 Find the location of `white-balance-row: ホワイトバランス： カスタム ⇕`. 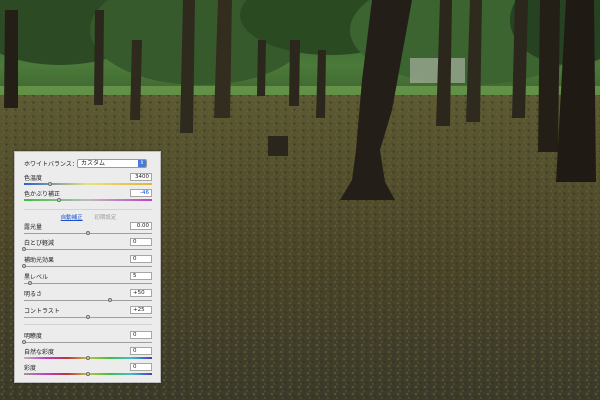

white-balance-row: ホワイトバランス： カスタム ⇕ is located at coordinates (85, 163).